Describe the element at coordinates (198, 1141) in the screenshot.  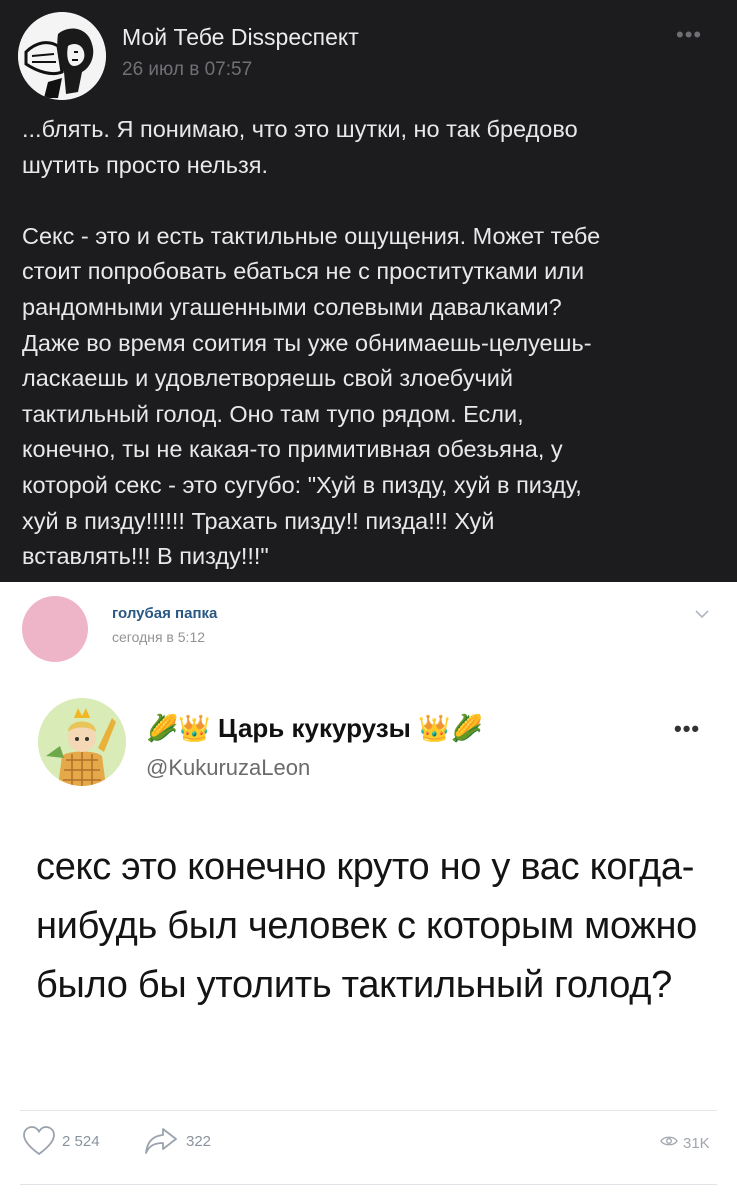
I see `share-count: 322` at that location.